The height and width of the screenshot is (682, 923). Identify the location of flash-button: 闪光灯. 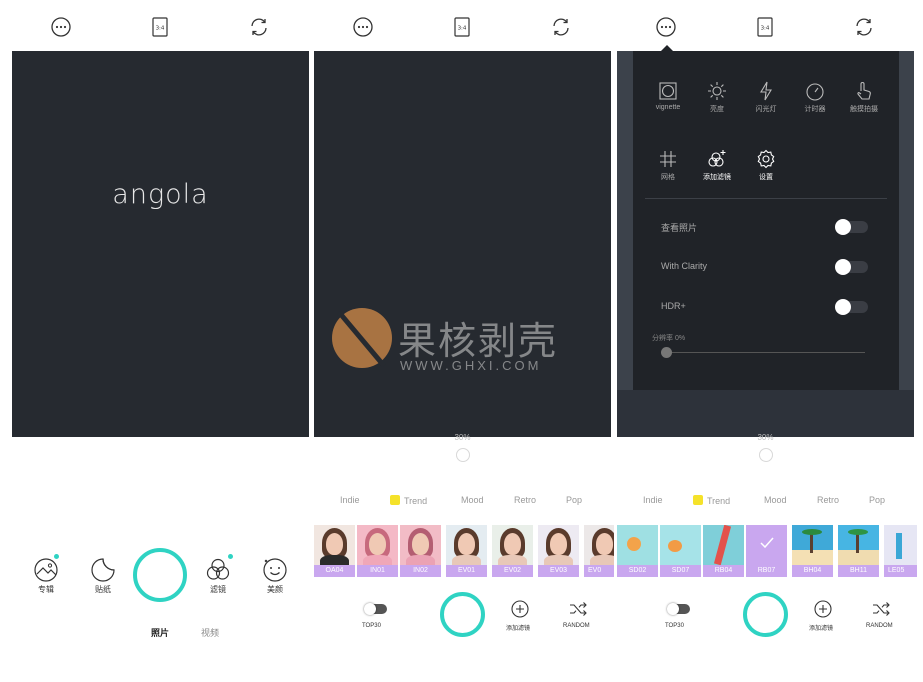
(766, 97).